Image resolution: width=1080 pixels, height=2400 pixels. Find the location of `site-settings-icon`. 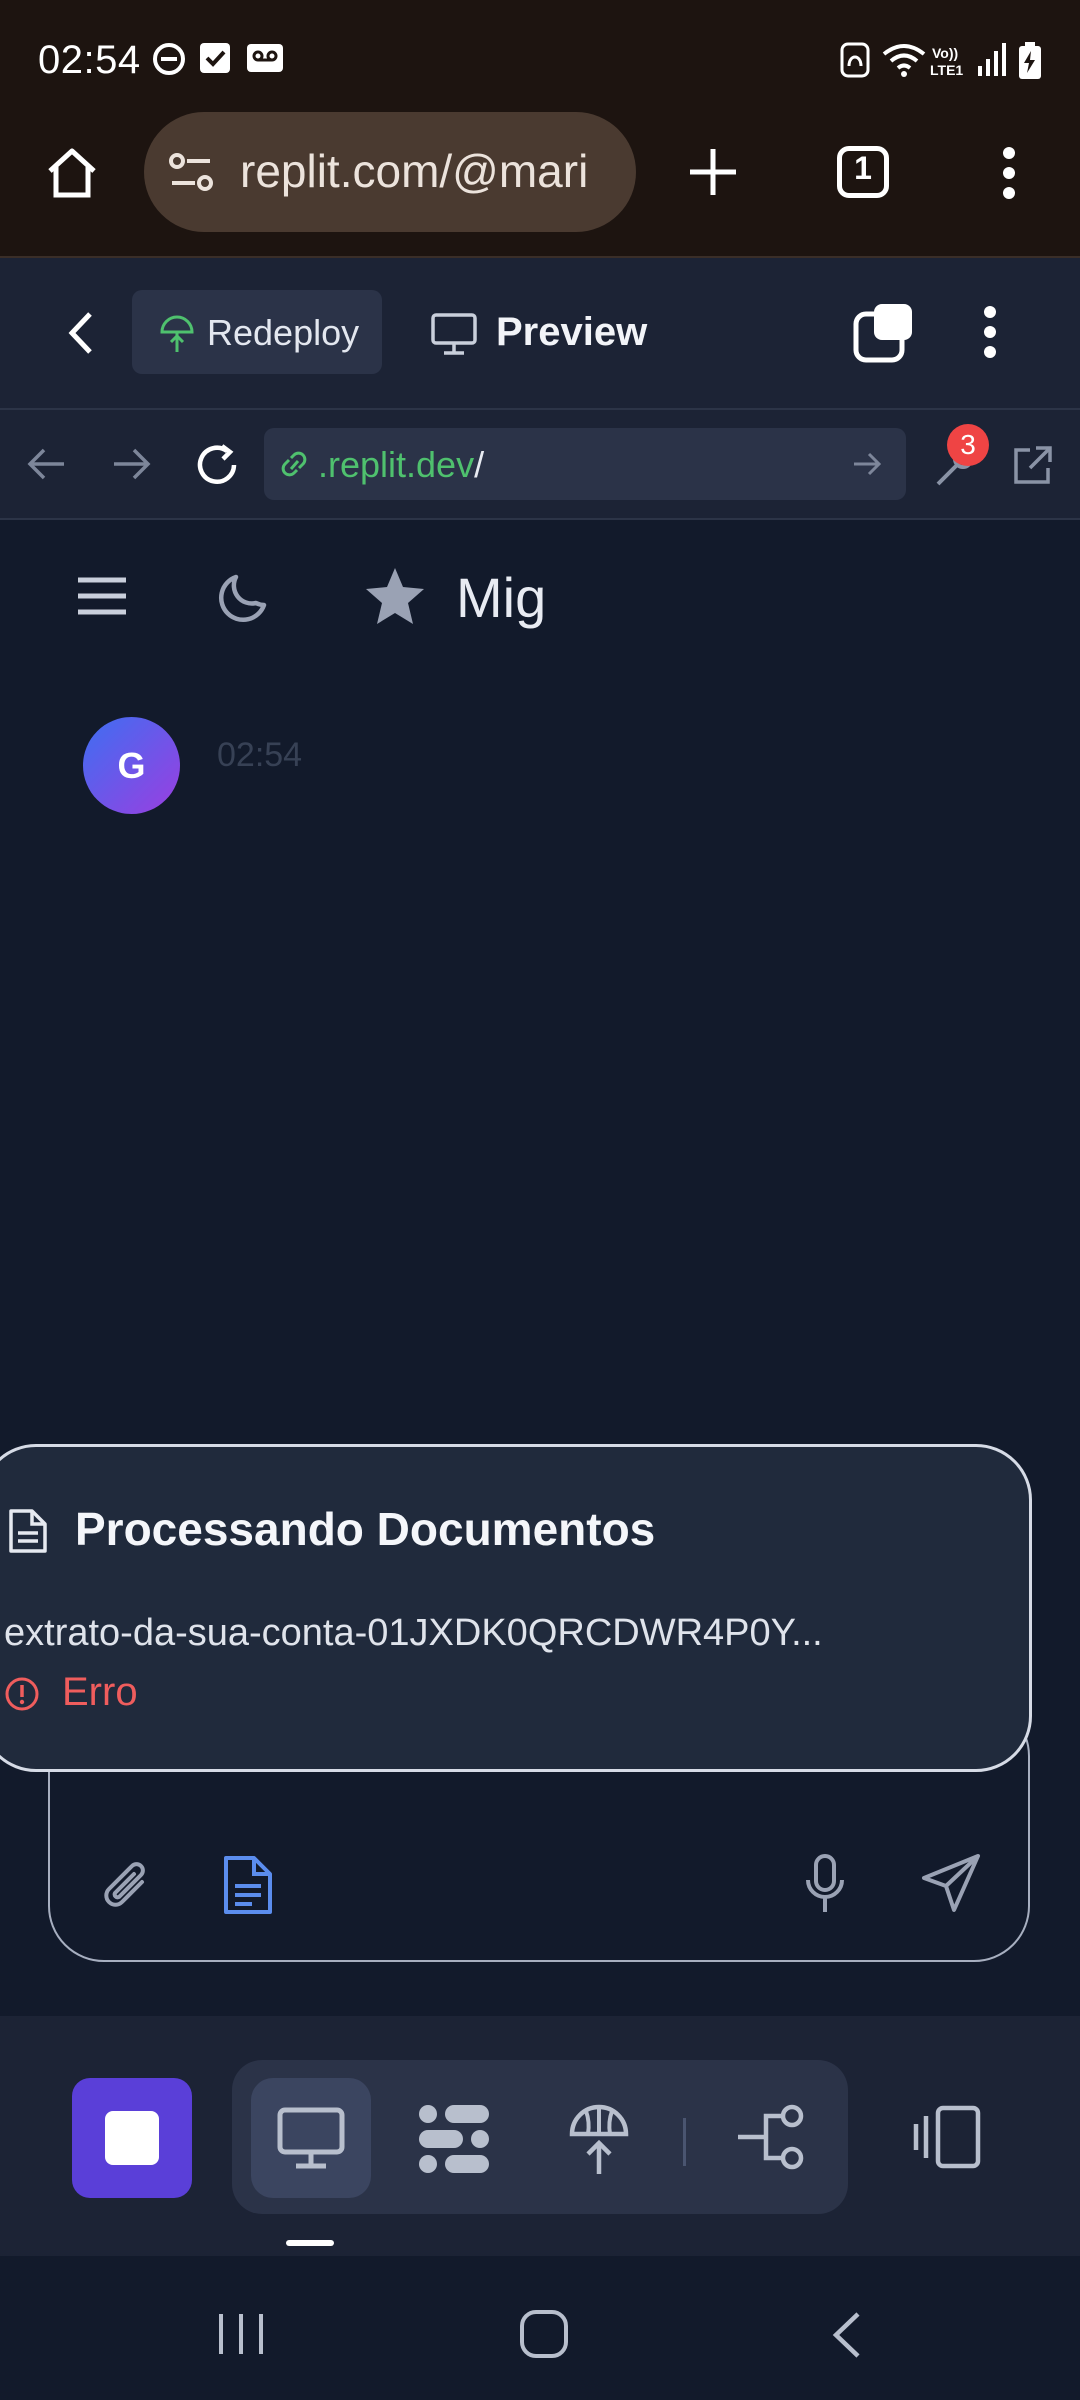

site-settings-icon is located at coordinates (191, 172).